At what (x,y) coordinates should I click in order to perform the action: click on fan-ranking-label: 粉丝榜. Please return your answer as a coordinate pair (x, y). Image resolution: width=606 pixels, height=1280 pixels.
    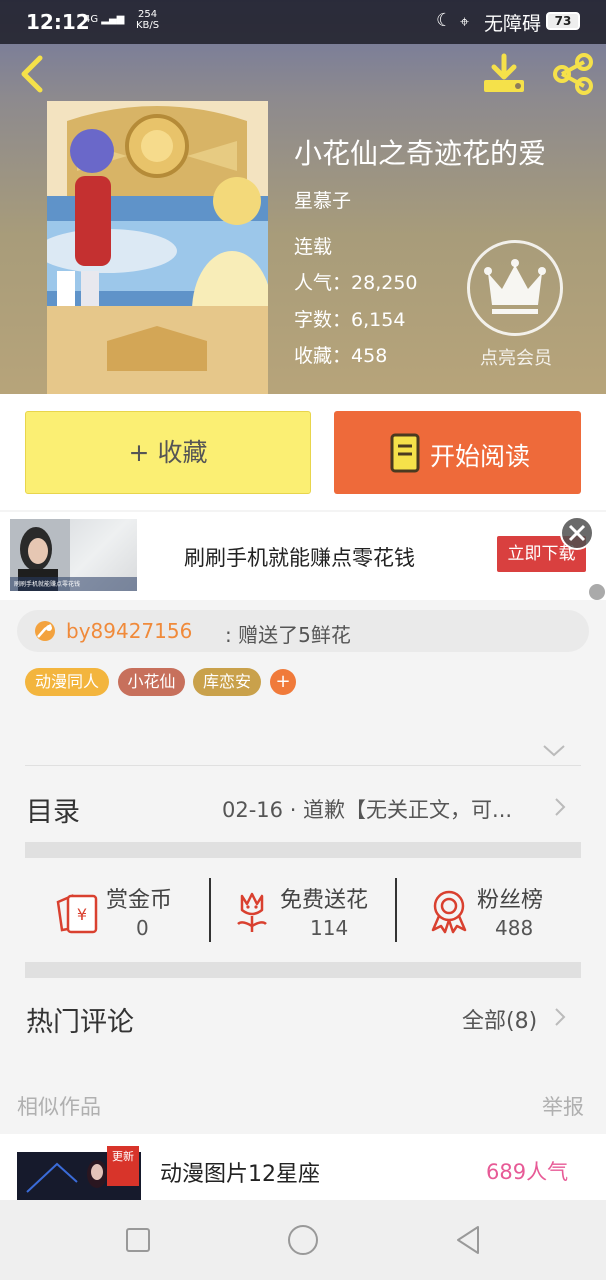
    Looking at the image, I should click on (510, 900).